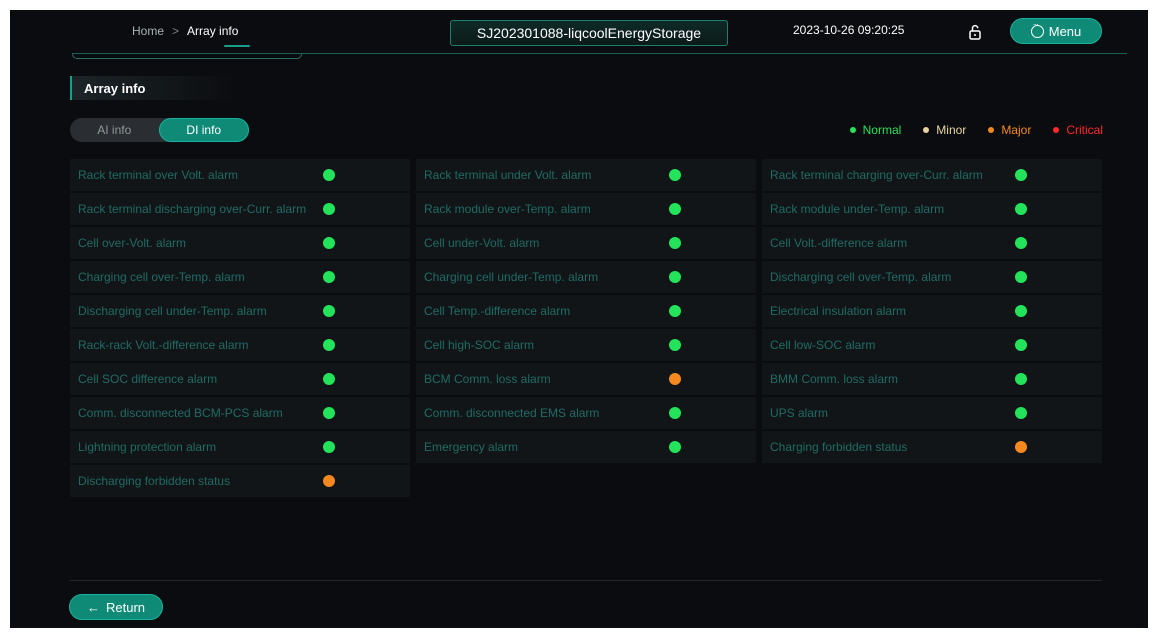  I want to click on status-label: Charging forbidden status, so click(839, 447).